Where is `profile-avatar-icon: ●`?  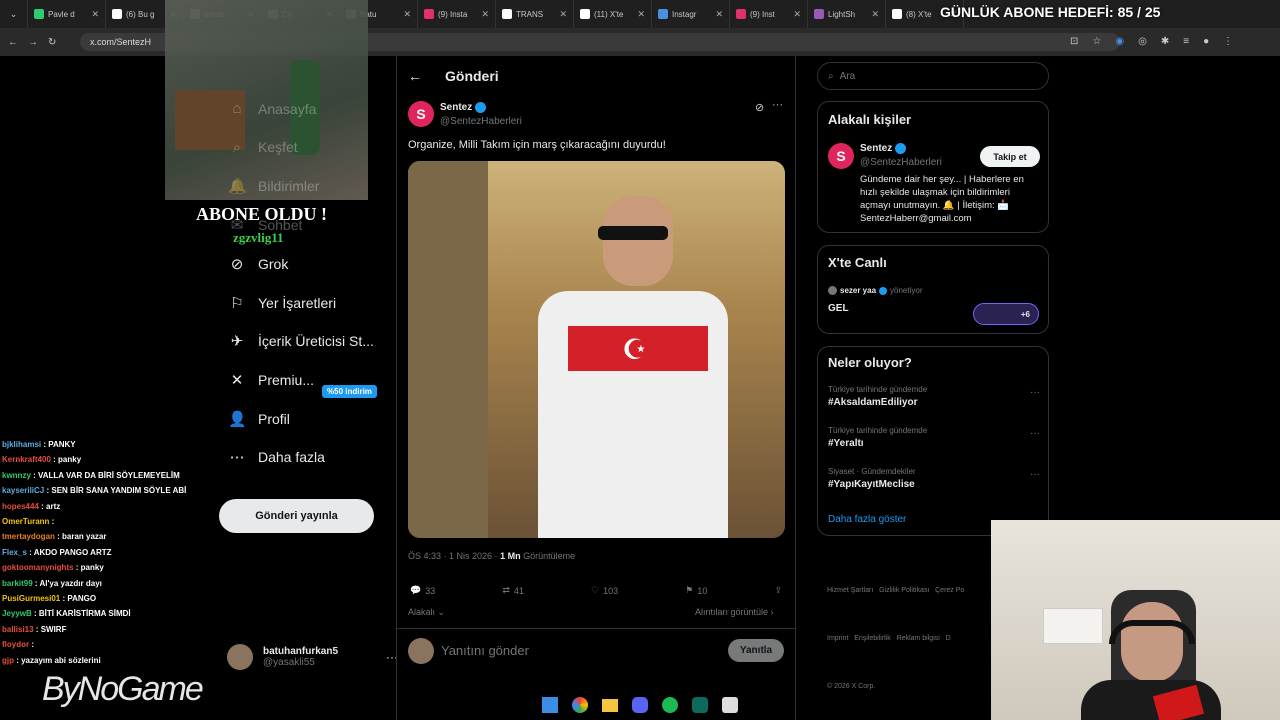
profile-avatar-icon: ● is located at coordinates (1206, 41).